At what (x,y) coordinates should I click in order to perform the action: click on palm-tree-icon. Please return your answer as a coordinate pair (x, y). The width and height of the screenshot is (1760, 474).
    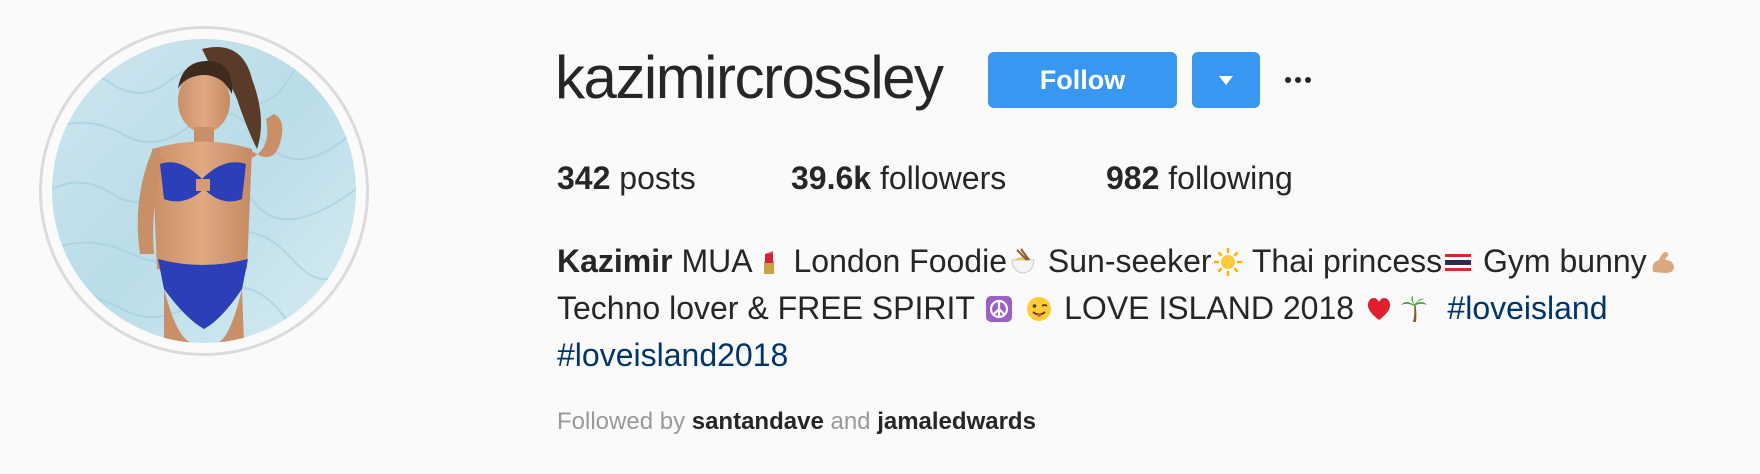
    Looking at the image, I should click on (1413, 309).